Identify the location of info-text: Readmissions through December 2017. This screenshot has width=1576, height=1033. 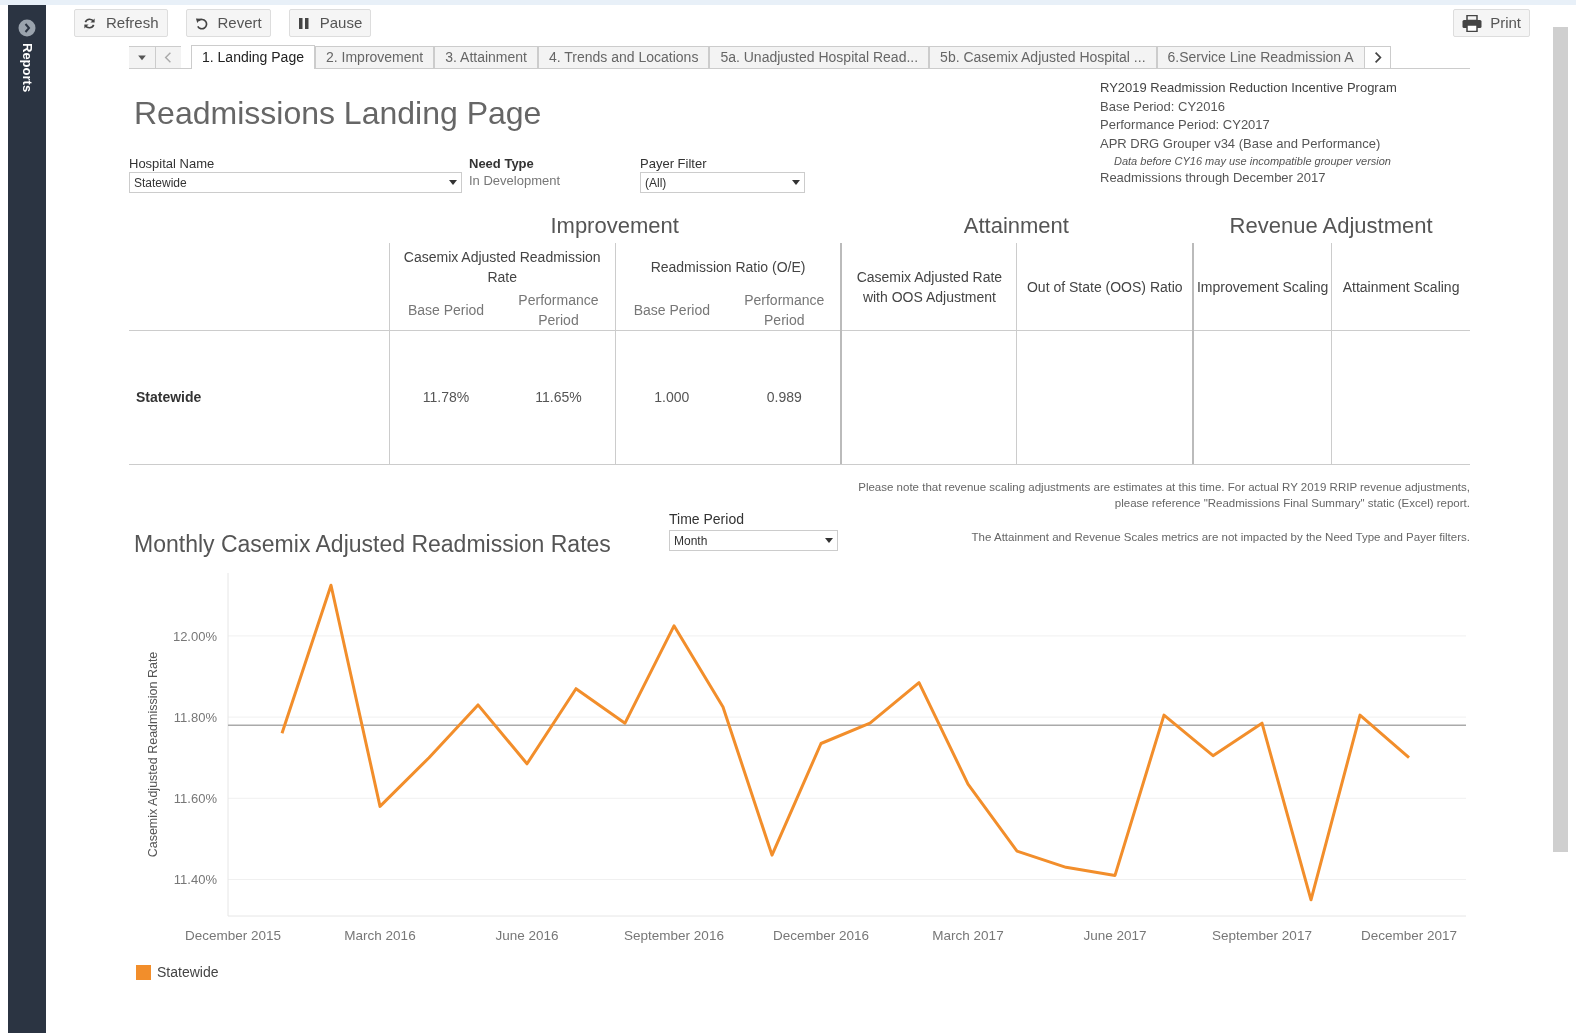
(1213, 178).